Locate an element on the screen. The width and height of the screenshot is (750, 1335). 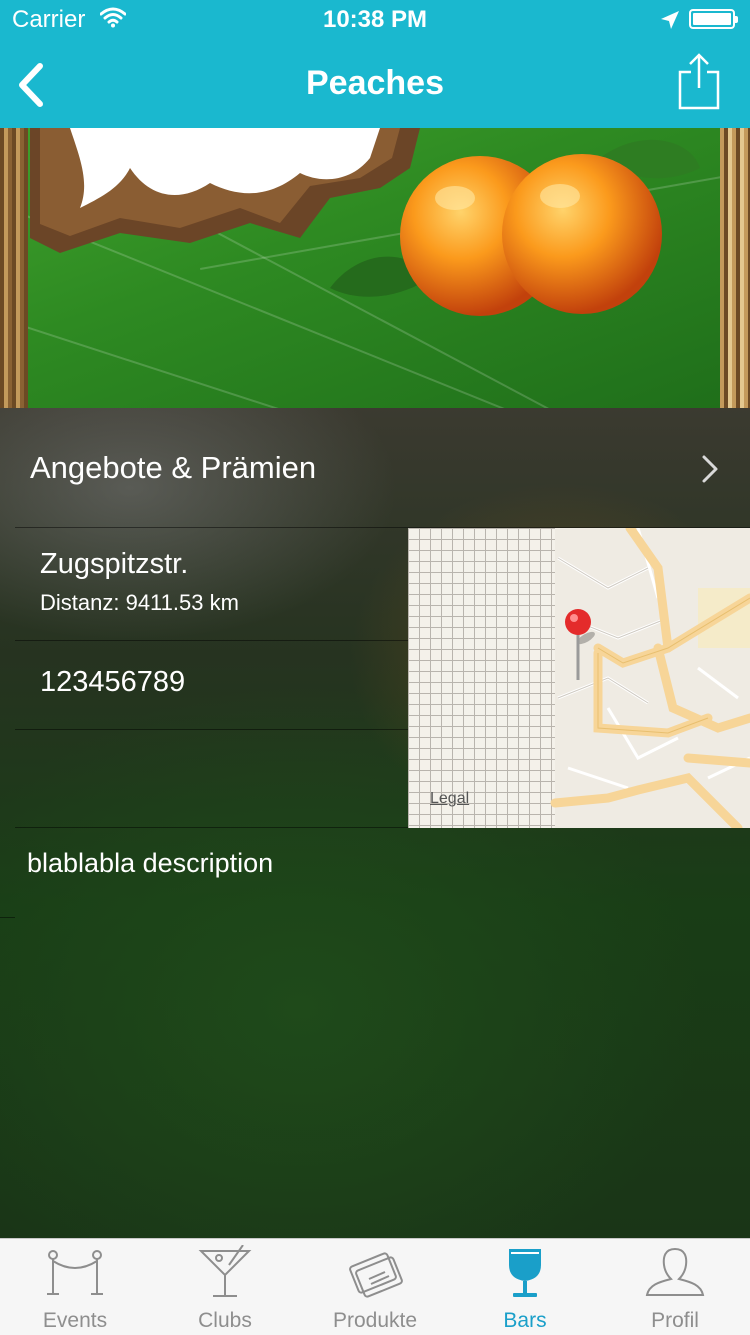
tab-label: Events is located at coordinates (75, 1320).